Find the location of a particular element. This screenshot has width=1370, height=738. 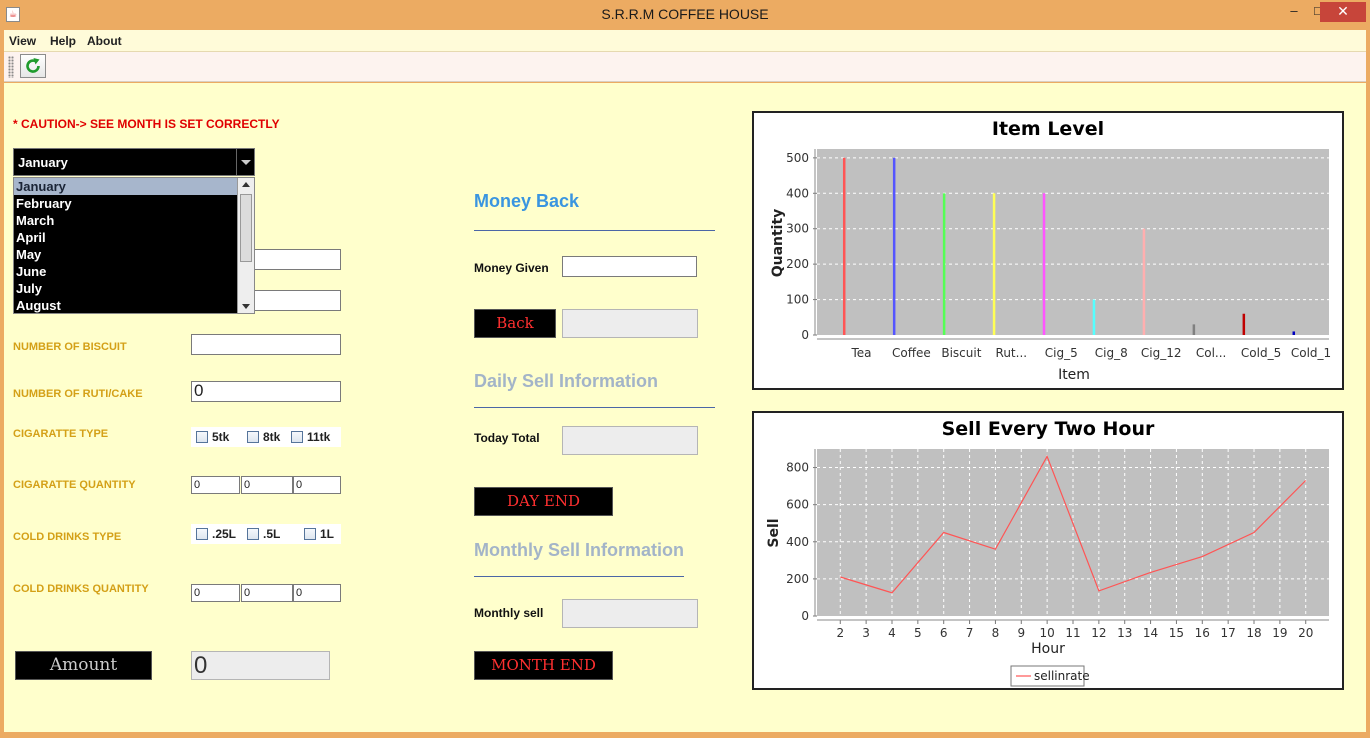

cold-025l-quantity: 0 is located at coordinates (215, 593).